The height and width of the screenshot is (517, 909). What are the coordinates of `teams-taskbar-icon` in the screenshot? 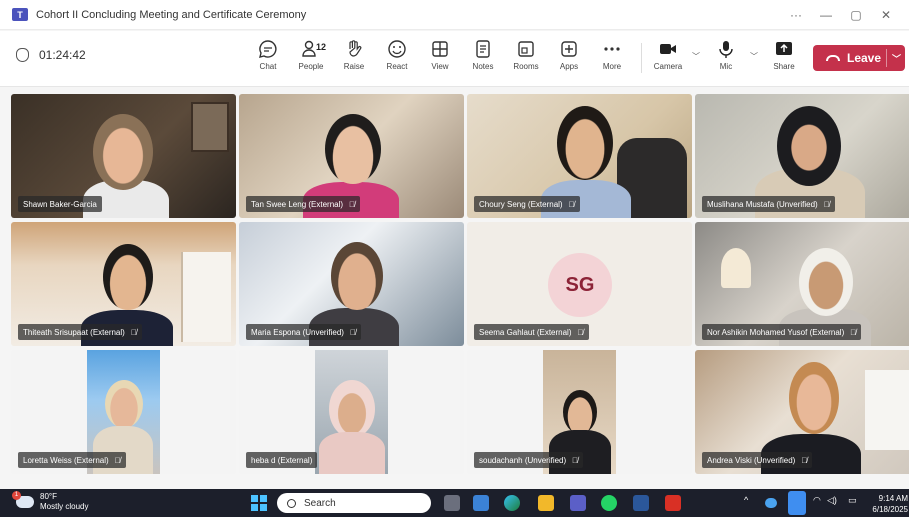 It's located at (578, 503).